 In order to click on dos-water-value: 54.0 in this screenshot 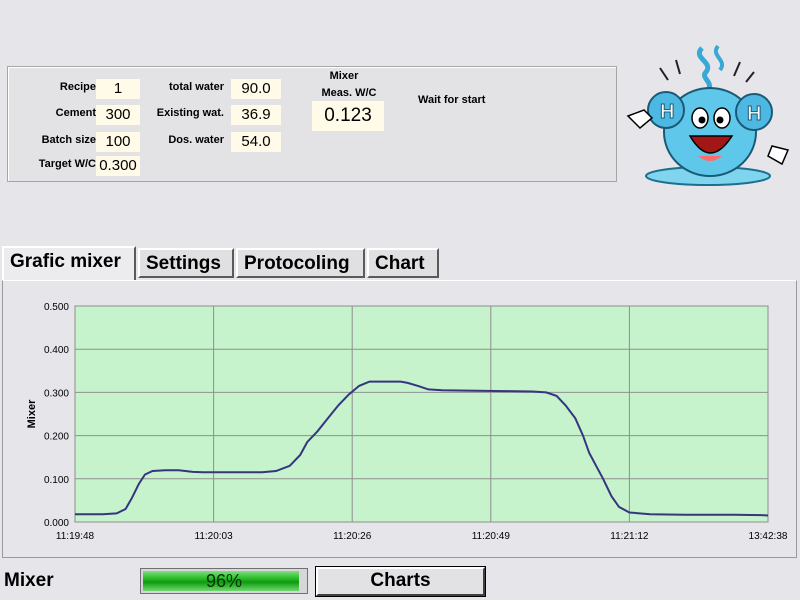, I will do `click(256, 142)`.